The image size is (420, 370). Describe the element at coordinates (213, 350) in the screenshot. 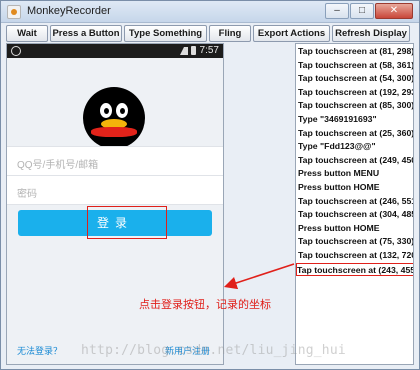

I see `watermark: http://blog.csdn.net/liu_jing_hui` at that location.